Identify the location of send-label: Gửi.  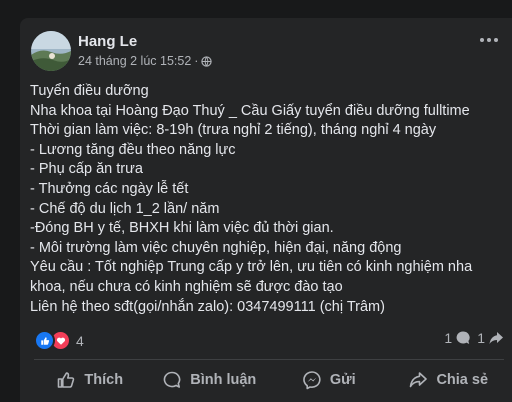
(342, 380).